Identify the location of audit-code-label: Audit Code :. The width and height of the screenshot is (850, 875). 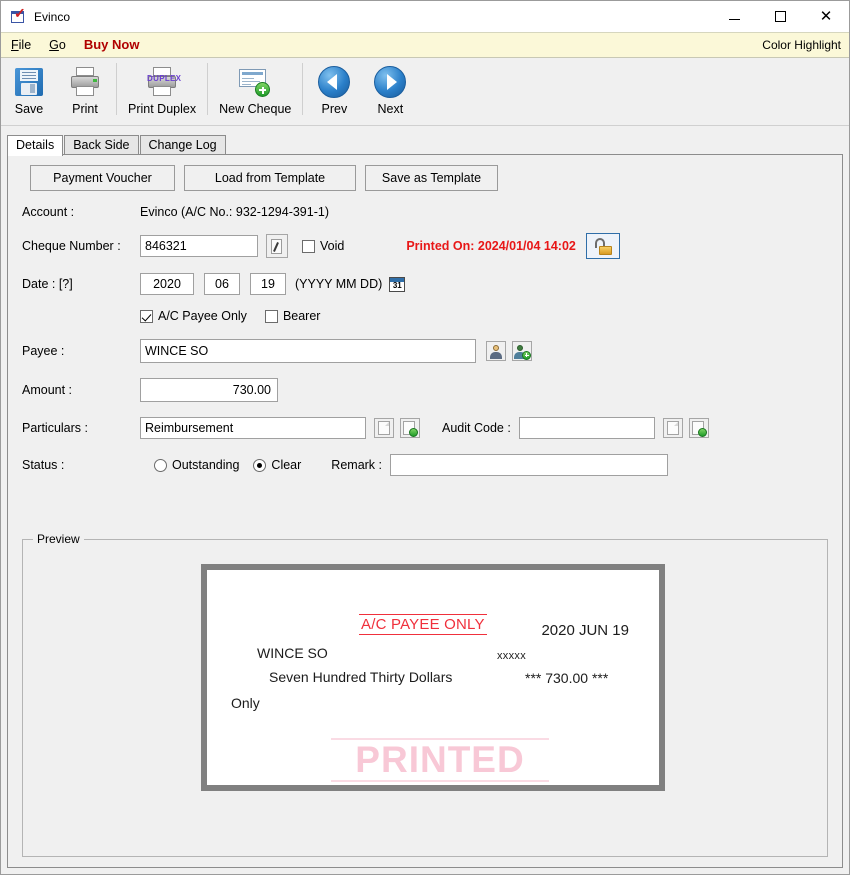
(476, 428).